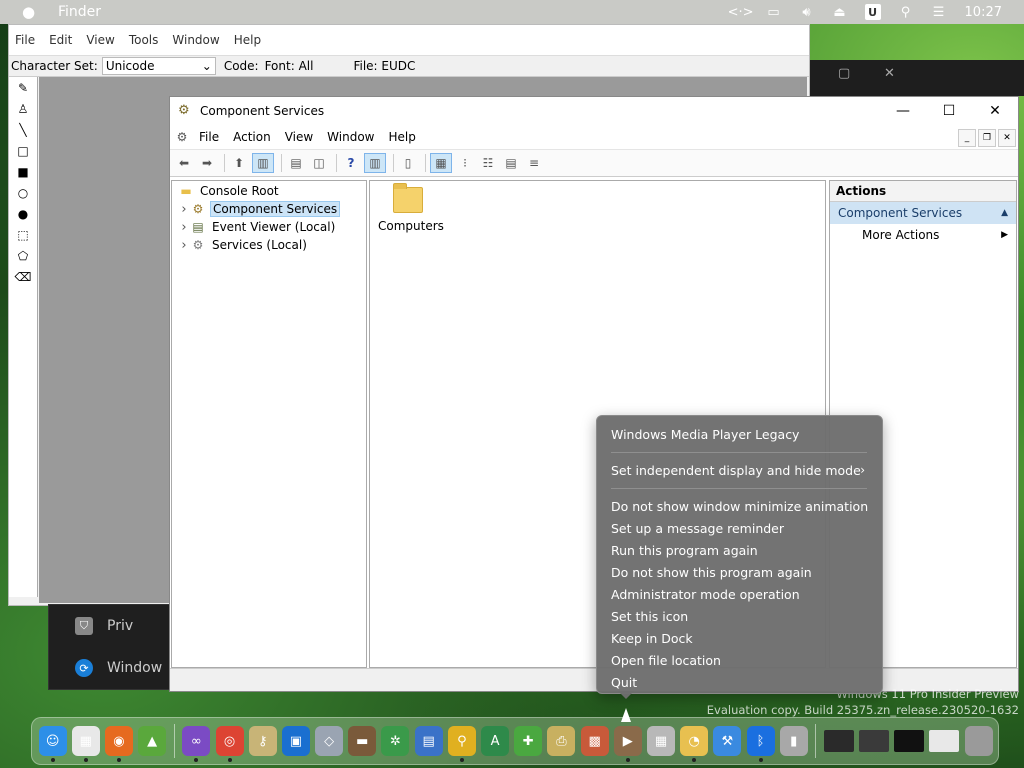 This screenshot has height=768, width=1024. Describe the element at coordinates (263, 163) in the screenshot. I see `show-hide-tree-icon: ▥` at that location.